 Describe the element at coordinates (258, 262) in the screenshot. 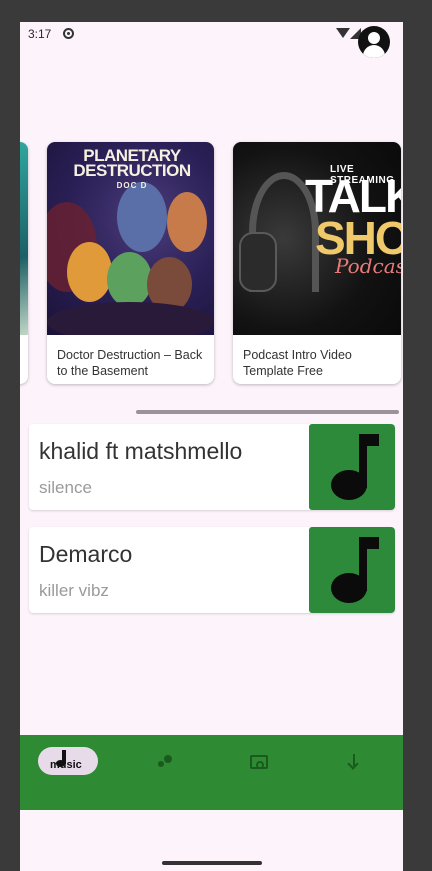

I see `headphone-cup` at that location.